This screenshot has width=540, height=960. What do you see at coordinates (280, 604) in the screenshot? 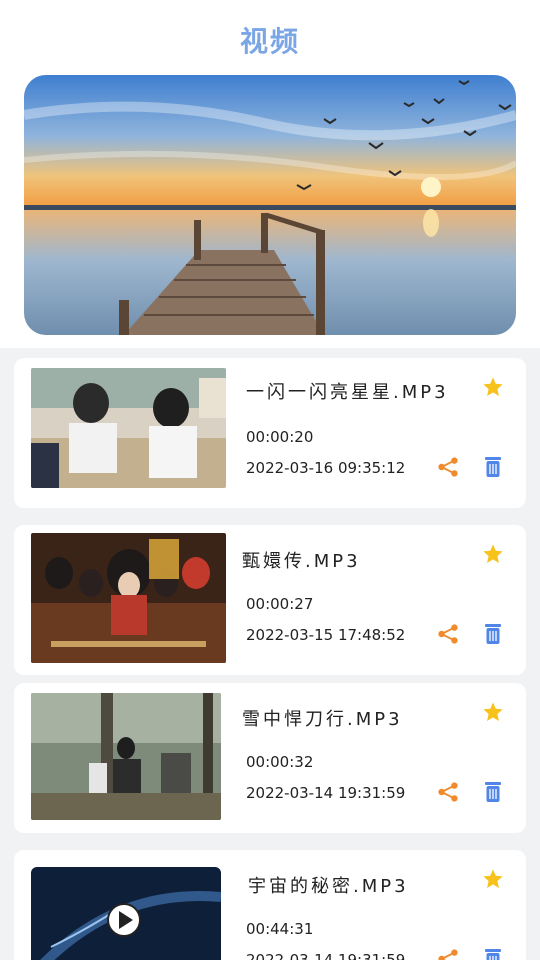
I see `video-duration: 00:00:27` at bounding box center [280, 604].